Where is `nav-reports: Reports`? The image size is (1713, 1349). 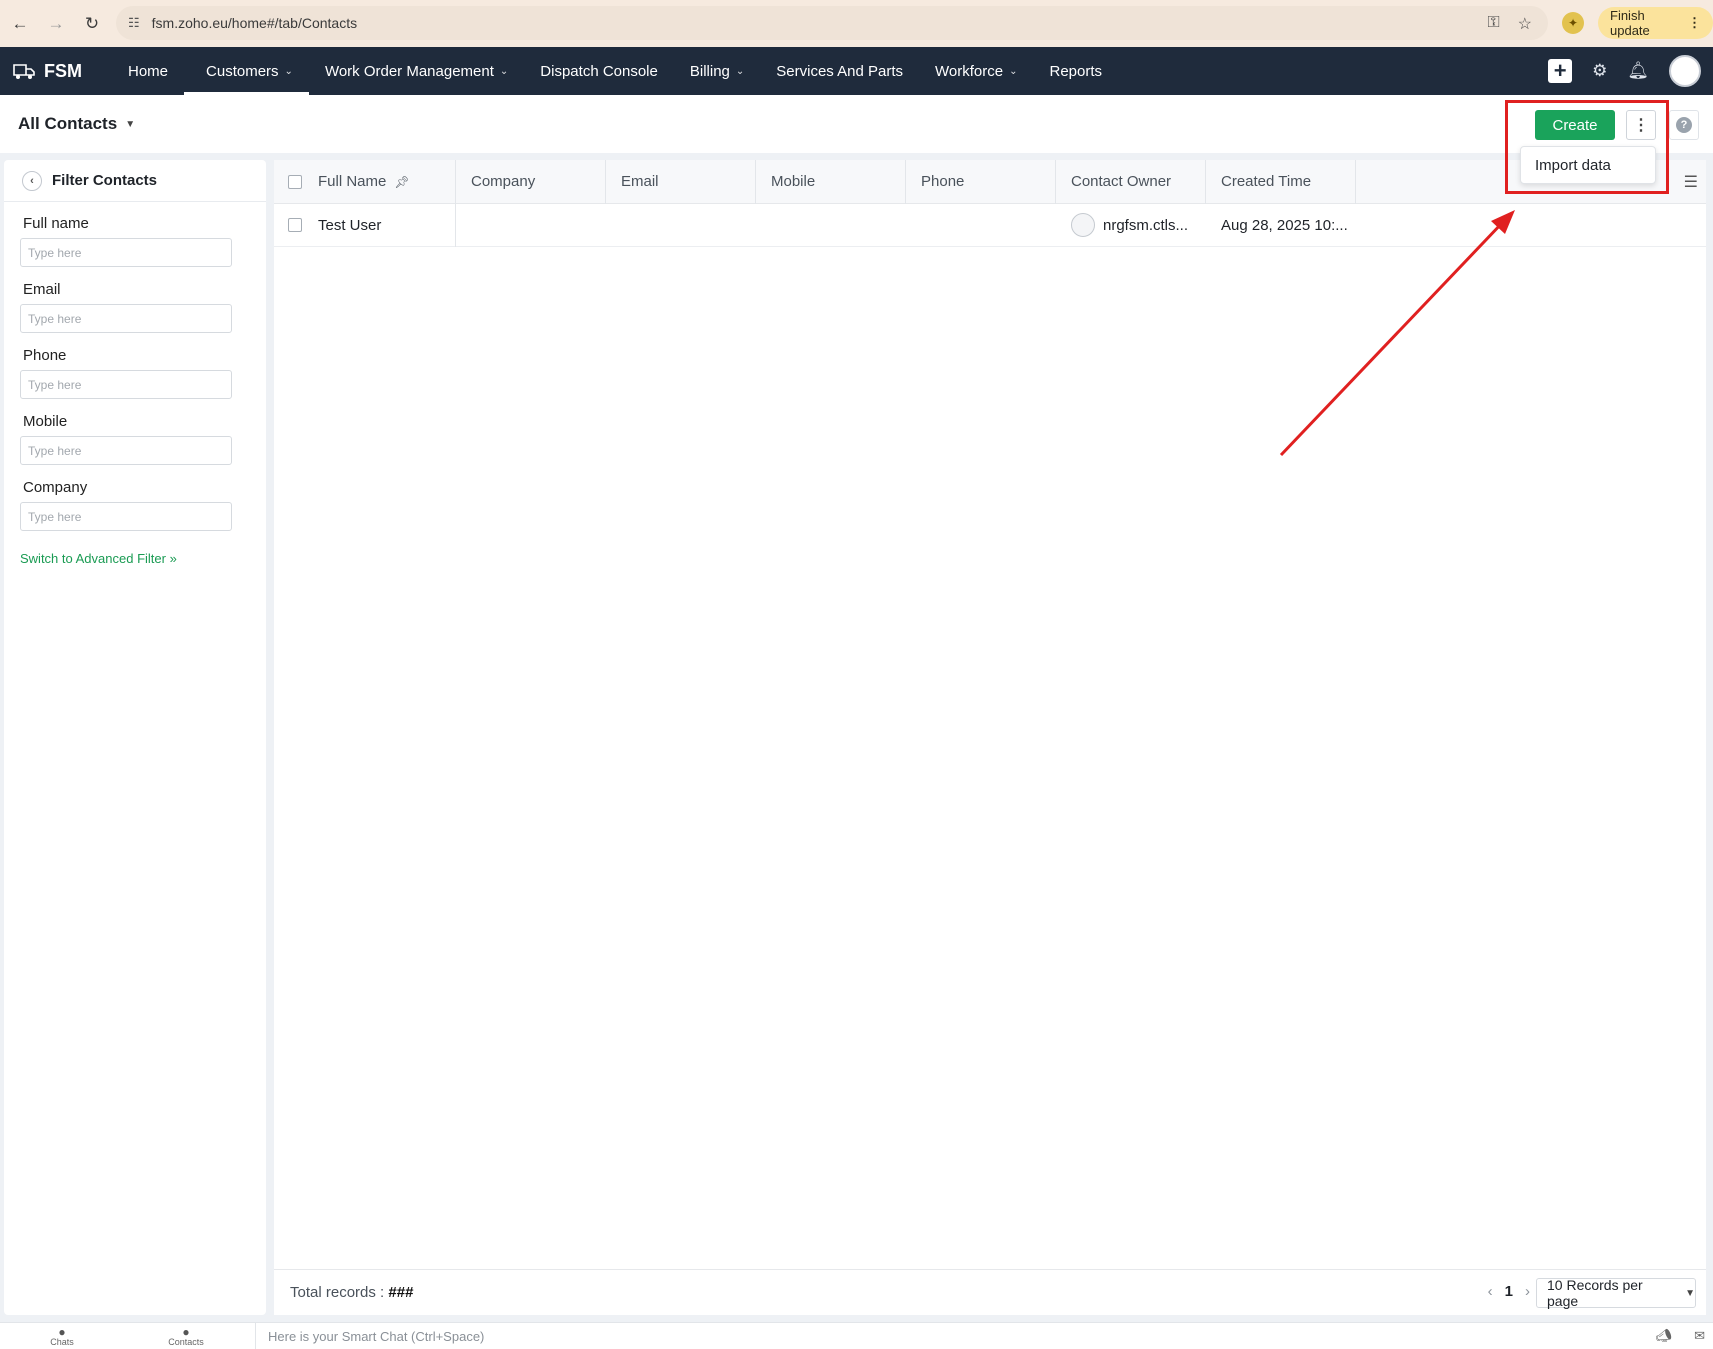
nav-reports: Reports is located at coordinates (1075, 71).